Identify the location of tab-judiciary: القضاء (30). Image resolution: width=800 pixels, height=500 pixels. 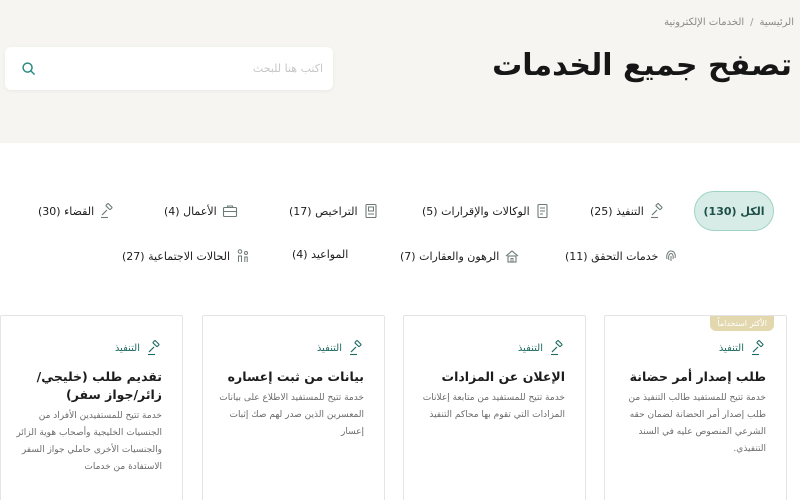
(76, 211).